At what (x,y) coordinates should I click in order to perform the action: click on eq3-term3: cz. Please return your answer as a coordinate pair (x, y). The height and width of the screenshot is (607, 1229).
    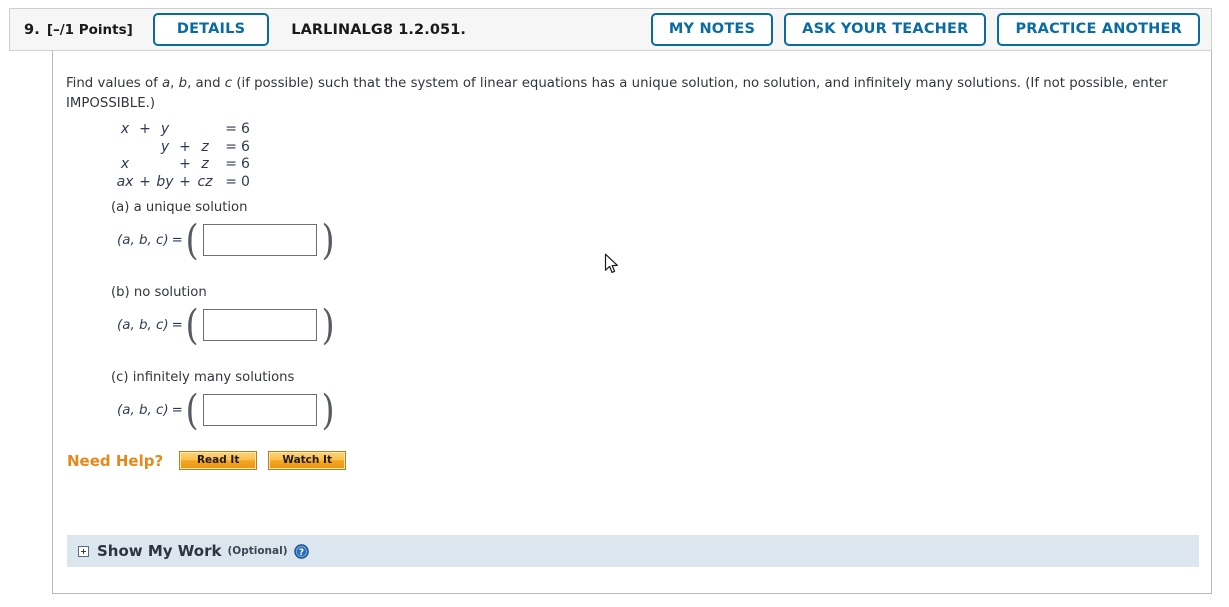
    Looking at the image, I should click on (205, 181).